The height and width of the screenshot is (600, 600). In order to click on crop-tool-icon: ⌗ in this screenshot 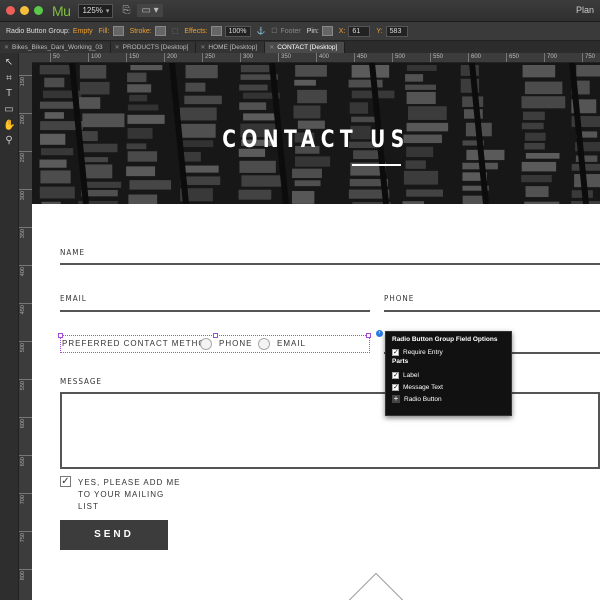, I will do `click(9, 79)`.